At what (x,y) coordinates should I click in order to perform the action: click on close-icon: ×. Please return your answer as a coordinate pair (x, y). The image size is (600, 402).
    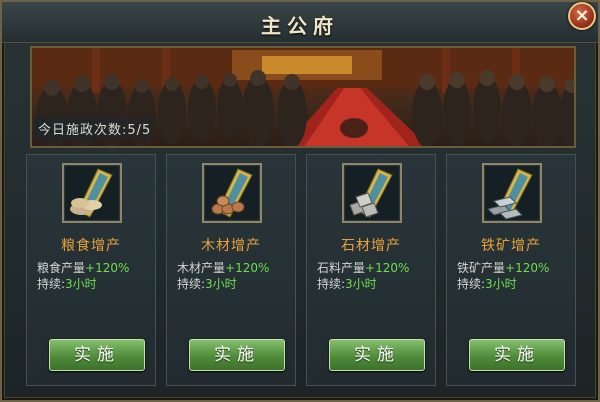
    Looking at the image, I should click on (582, 15).